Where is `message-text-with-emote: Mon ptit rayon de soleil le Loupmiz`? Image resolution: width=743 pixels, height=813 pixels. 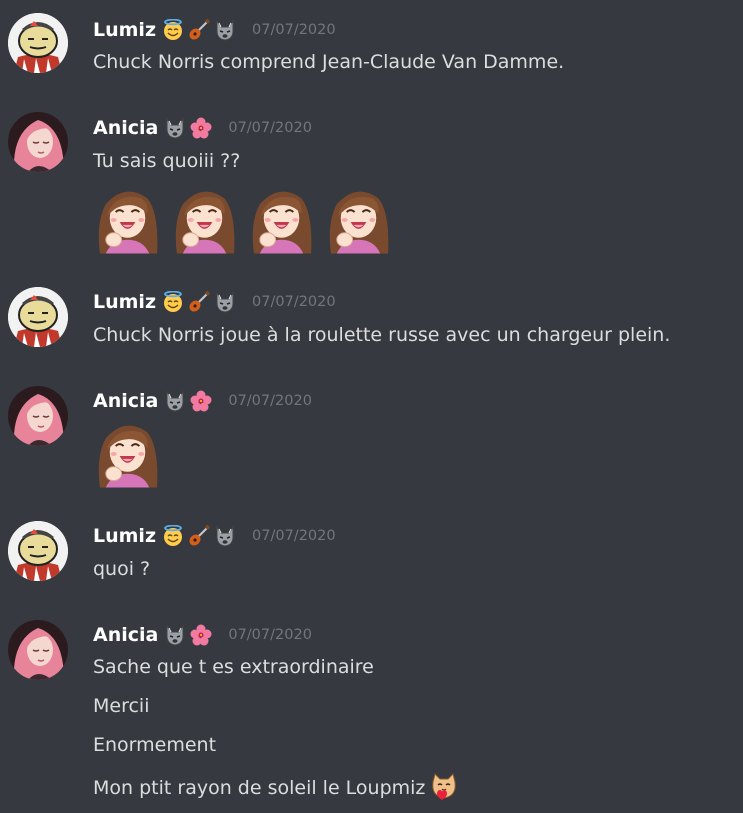 message-text-with-emote: Mon ptit rayon de soleil le Loupmiz is located at coordinates (276, 786).